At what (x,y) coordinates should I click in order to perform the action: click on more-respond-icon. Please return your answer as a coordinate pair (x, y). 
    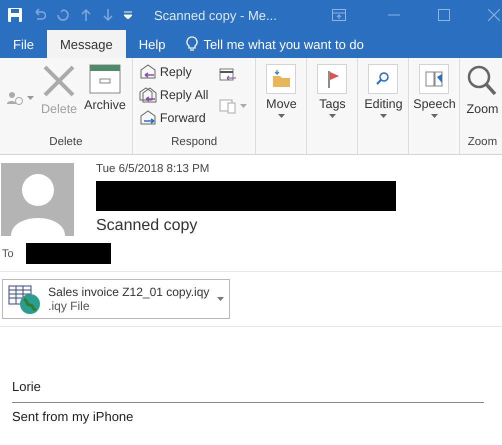
    Looking at the image, I should click on (228, 106).